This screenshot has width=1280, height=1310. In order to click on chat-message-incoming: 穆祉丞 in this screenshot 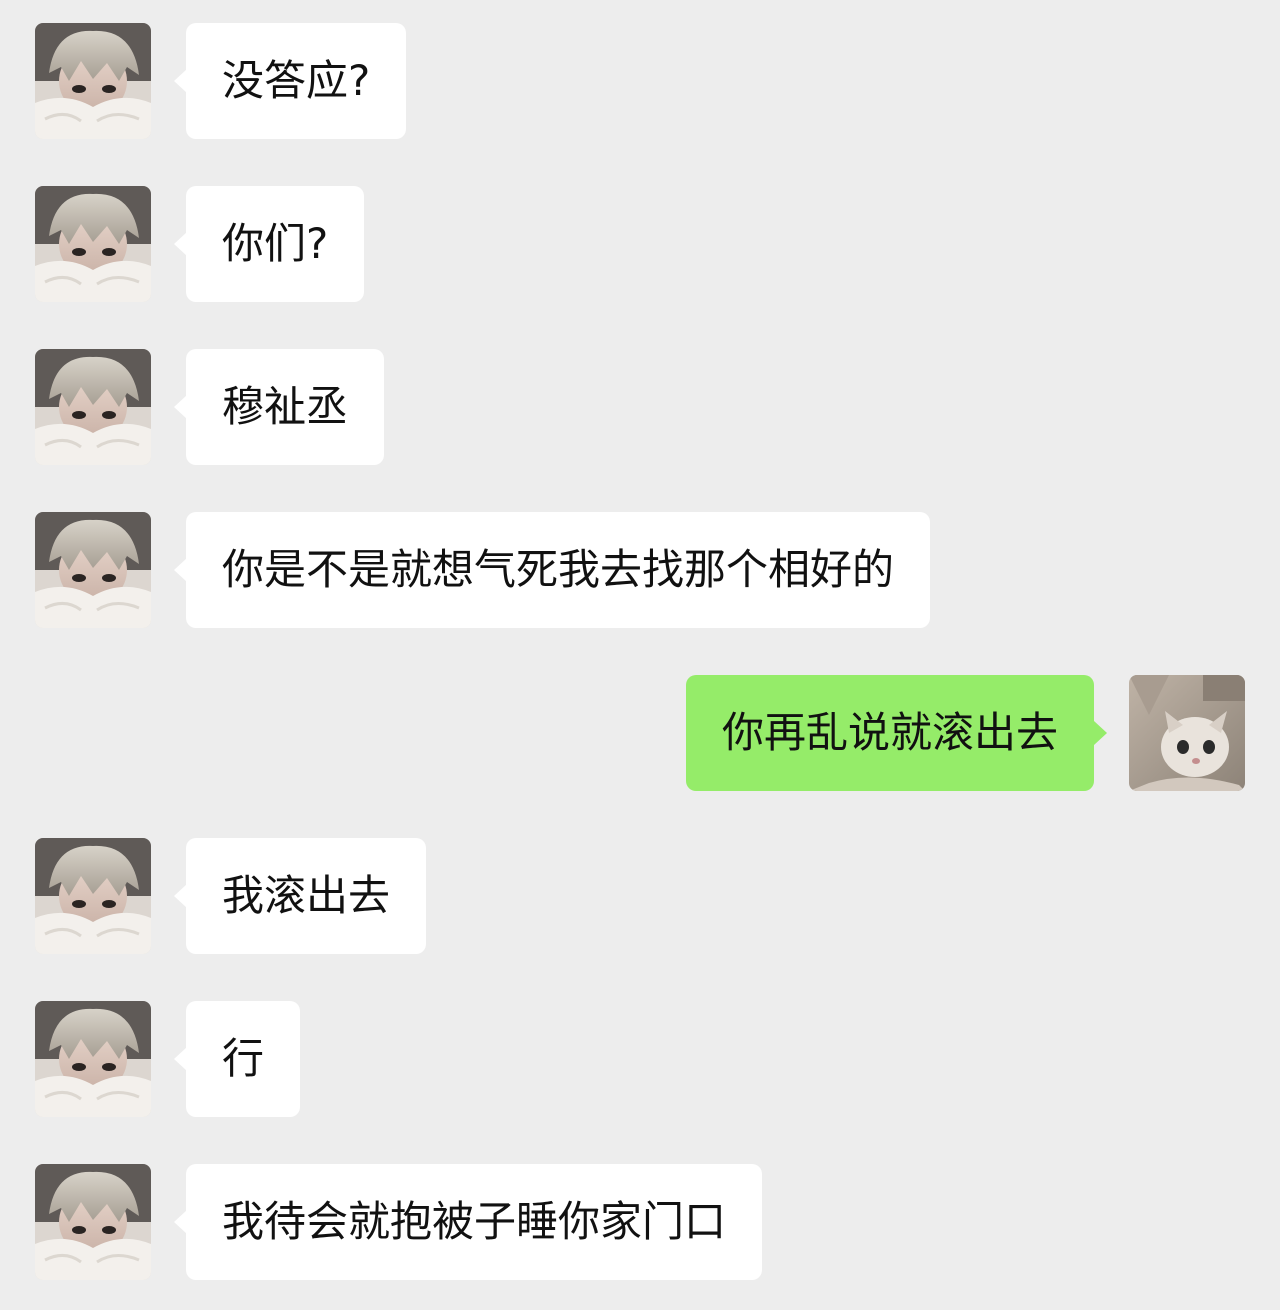, I will do `click(640, 408)`.